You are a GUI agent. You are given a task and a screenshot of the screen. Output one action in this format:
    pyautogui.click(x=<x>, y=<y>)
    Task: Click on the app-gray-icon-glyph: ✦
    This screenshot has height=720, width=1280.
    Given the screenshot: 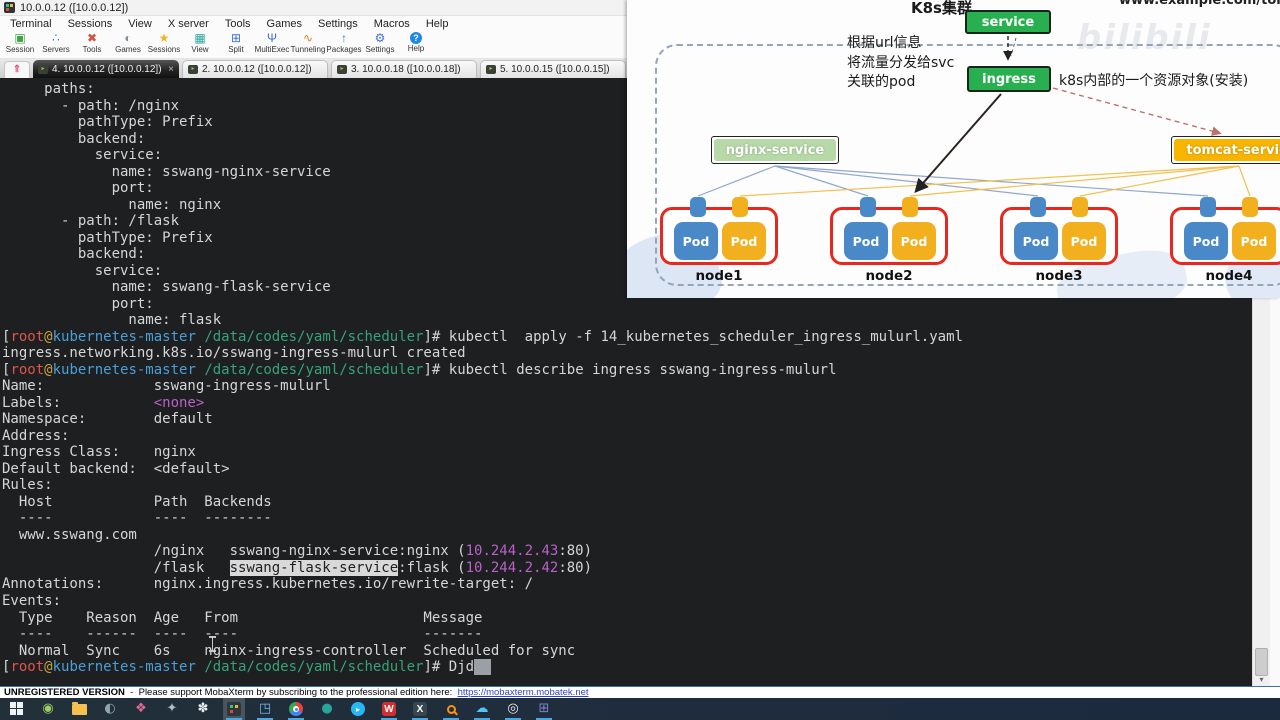 What is the action you would take?
    pyautogui.click(x=172, y=708)
    